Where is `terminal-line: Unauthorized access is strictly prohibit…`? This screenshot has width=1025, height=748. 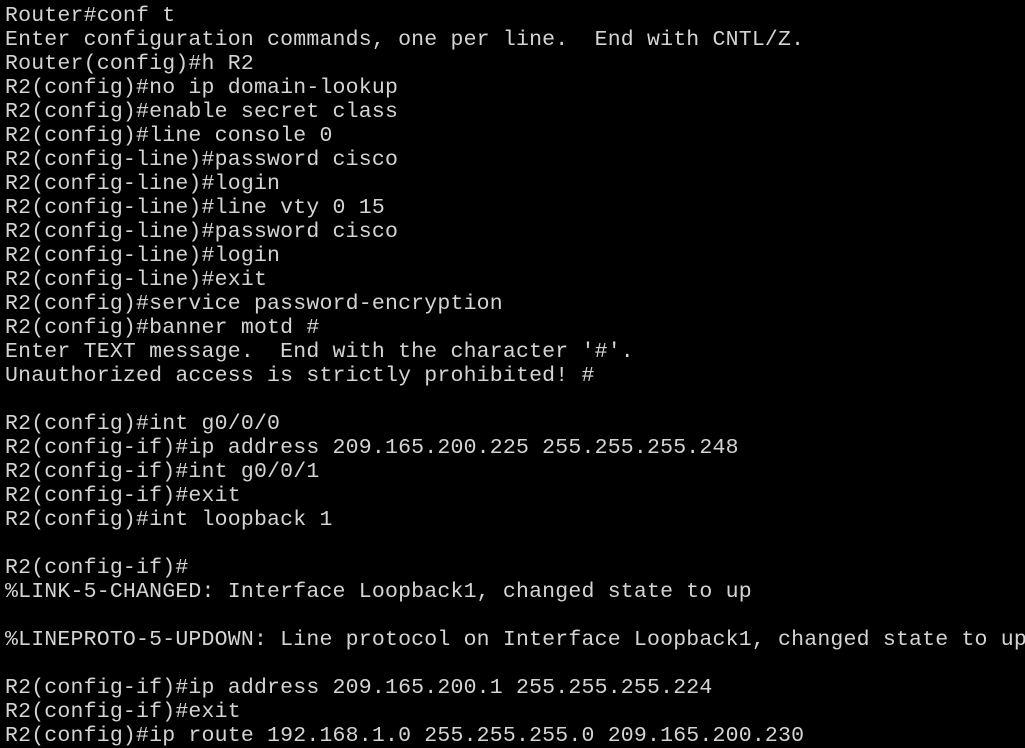 terminal-line: Unauthorized access is strictly prohibit… is located at coordinates (300, 376).